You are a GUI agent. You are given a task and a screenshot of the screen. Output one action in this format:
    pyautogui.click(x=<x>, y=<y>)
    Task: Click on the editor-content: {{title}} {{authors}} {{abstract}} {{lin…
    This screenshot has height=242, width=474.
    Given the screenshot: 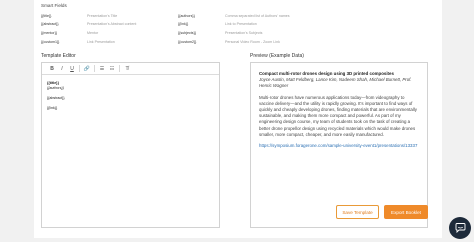 What is the action you would take?
    pyautogui.click(x=130, y=96)
    